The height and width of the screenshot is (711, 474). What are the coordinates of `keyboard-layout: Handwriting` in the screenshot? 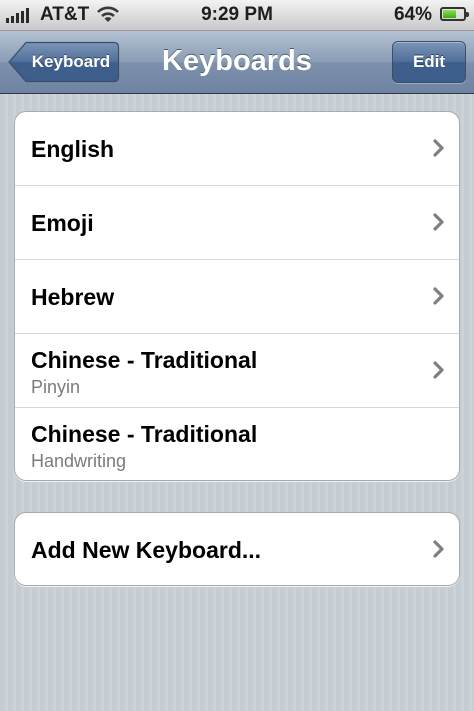 It's located at (79, 461).